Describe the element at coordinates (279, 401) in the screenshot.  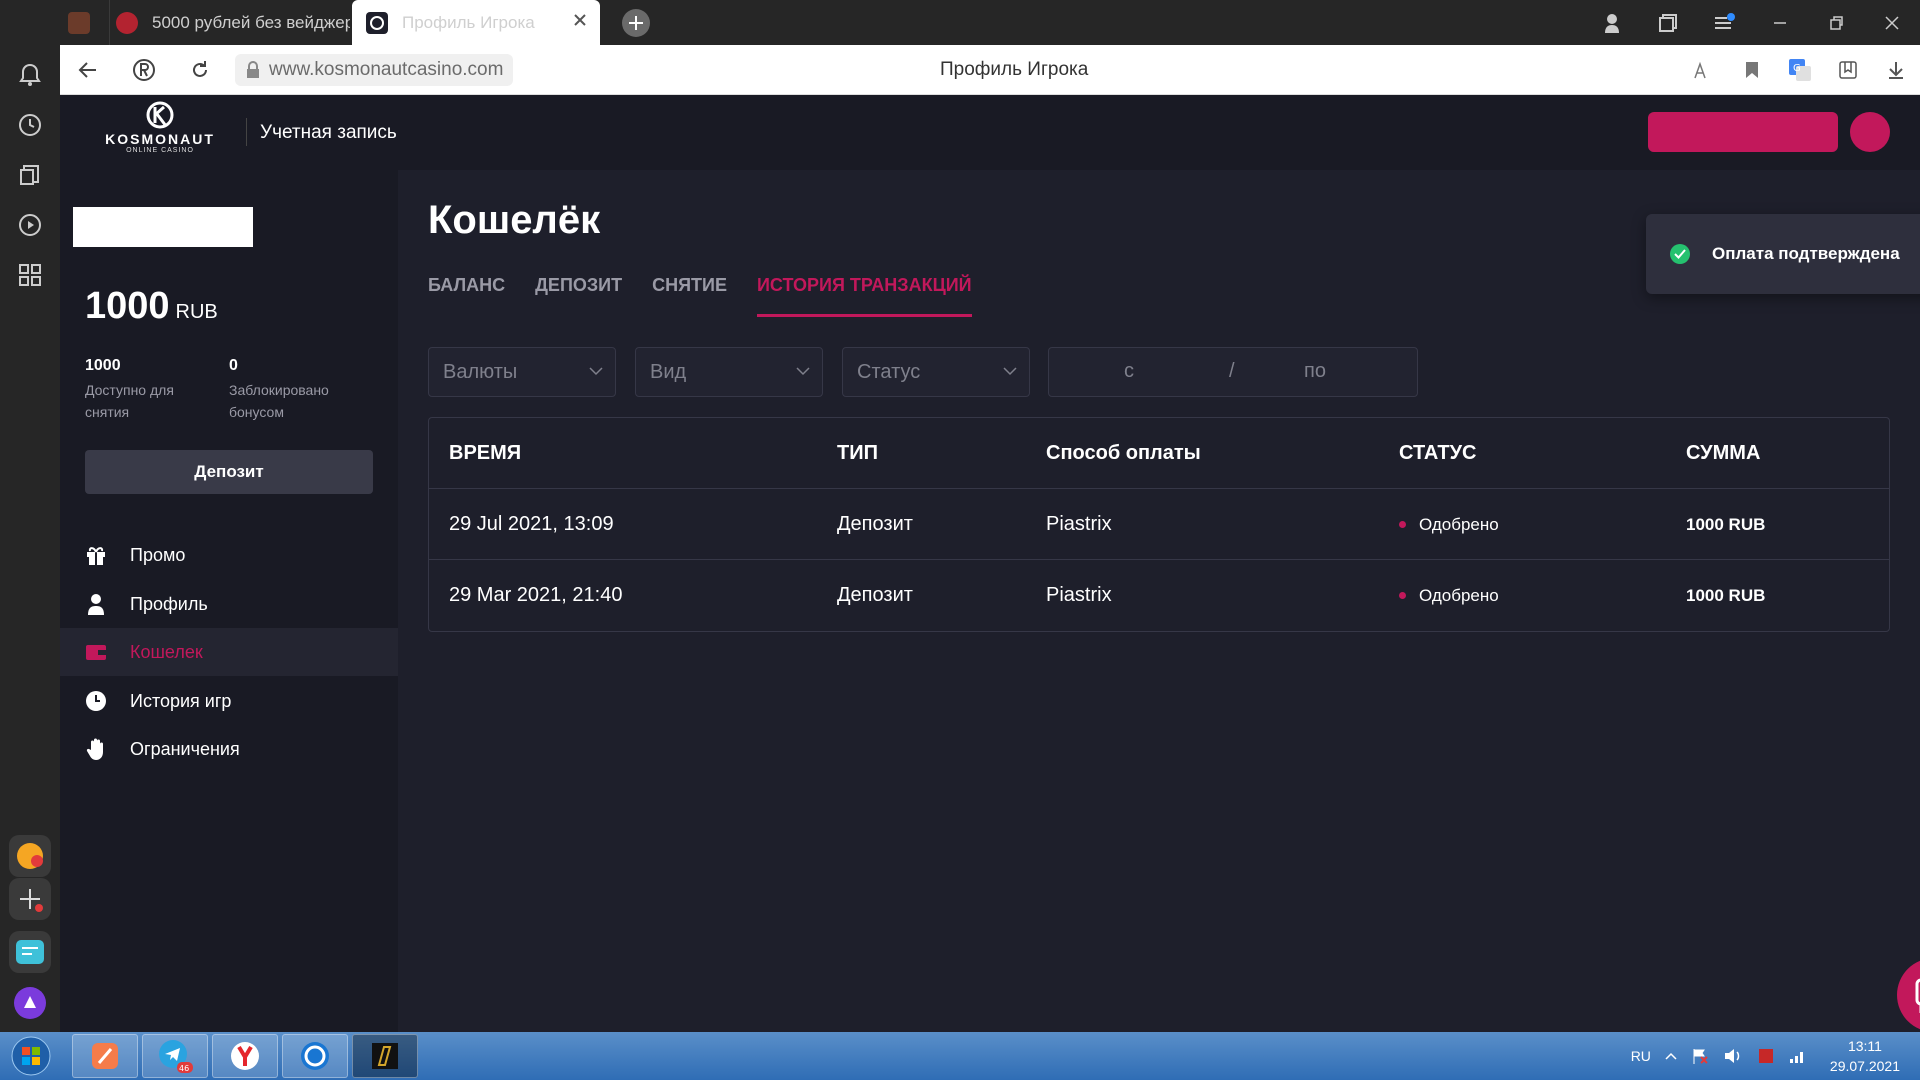
I see `blocked-label: Заблокировано бонусом` at that location.